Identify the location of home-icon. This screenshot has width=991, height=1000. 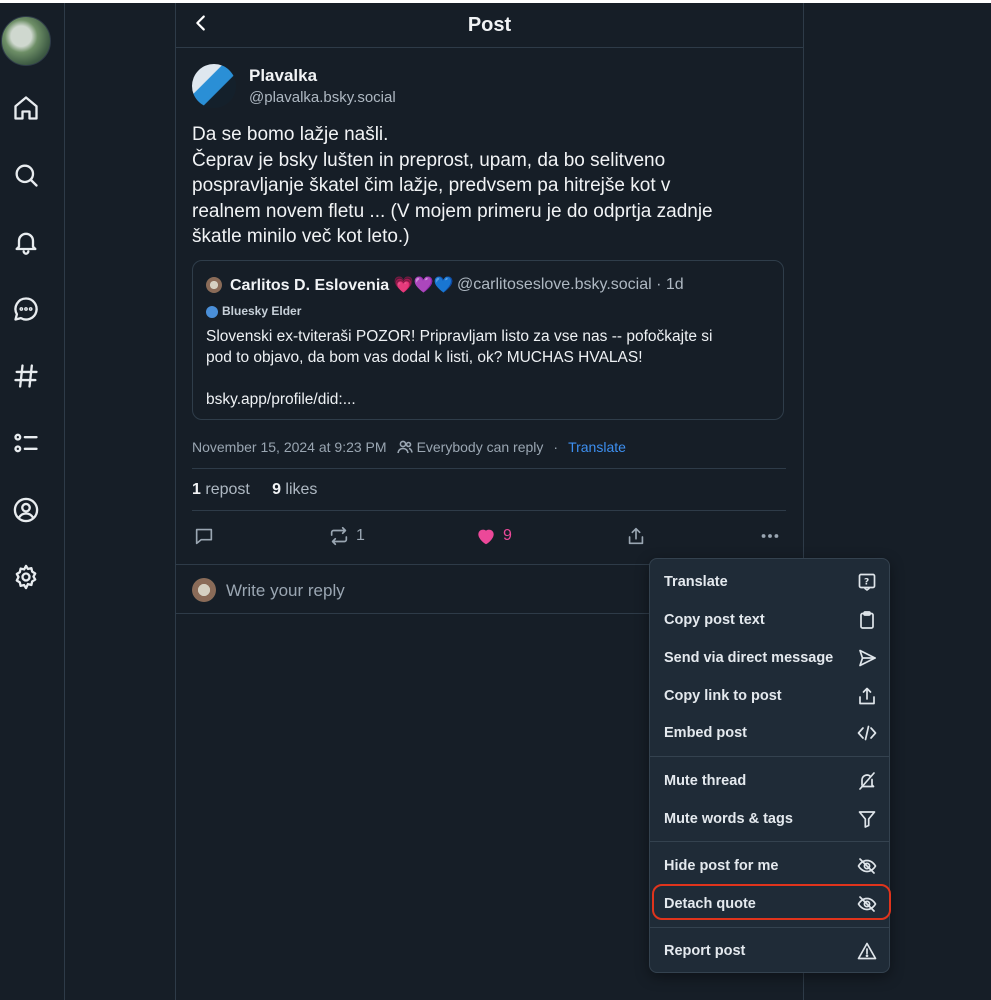
(26, 108).